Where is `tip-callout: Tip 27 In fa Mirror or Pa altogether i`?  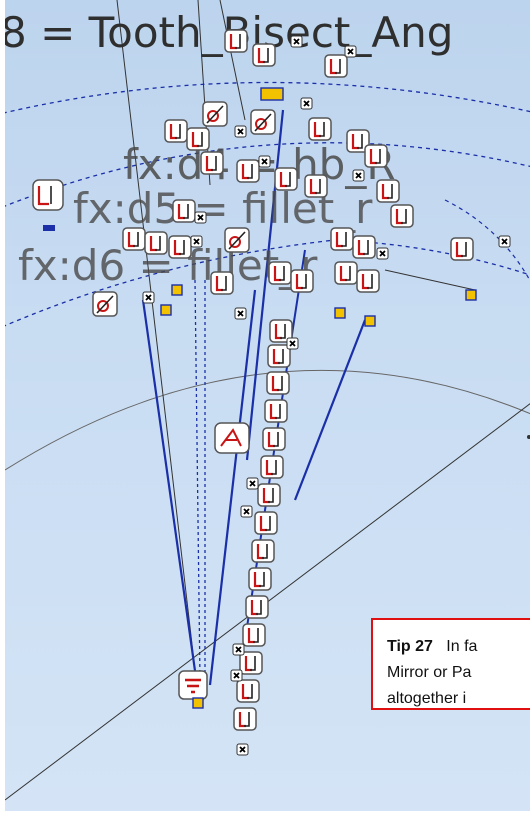 tip-callout: Tip 27 In fa Mirror or Pa altogether i is located at coordinates (450, 664).